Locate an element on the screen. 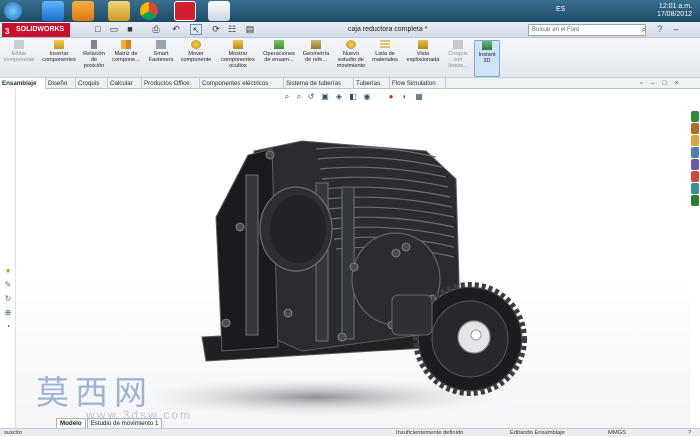 Image resolution: width=700 pixels, height=437 pixels. window-maximize-icon: □ is located at coordinates (664, 83).